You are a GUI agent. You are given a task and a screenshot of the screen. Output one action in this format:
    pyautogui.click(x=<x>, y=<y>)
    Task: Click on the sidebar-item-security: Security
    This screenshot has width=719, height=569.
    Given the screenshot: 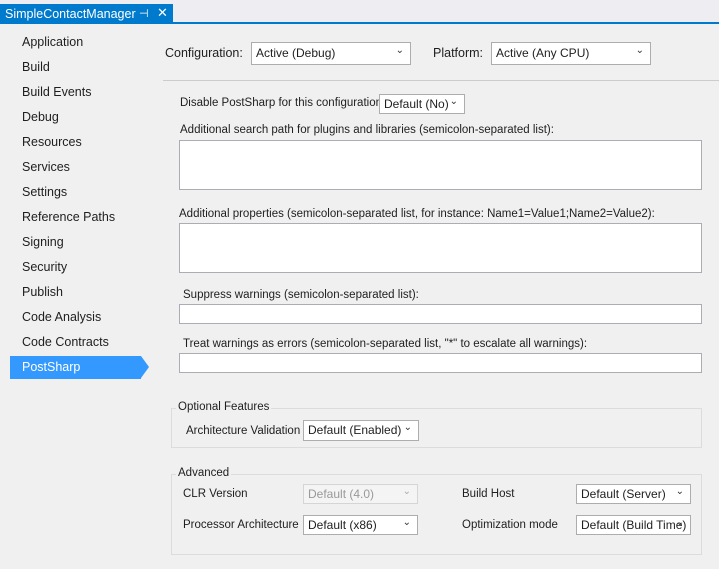 What is the action you would take?
    pyautogui.click(x=44, y=267)
    